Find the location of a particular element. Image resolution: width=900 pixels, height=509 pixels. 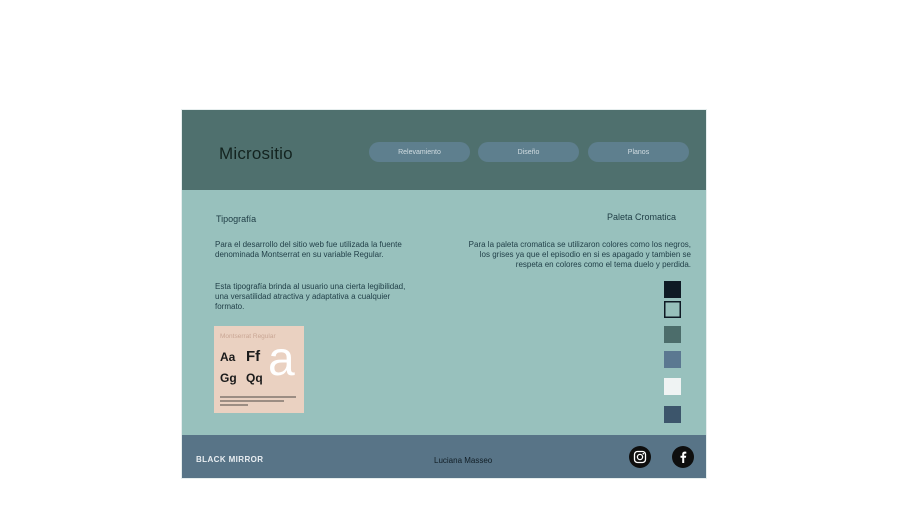

site-title: Micrositio is located at coordinates (256, 153).